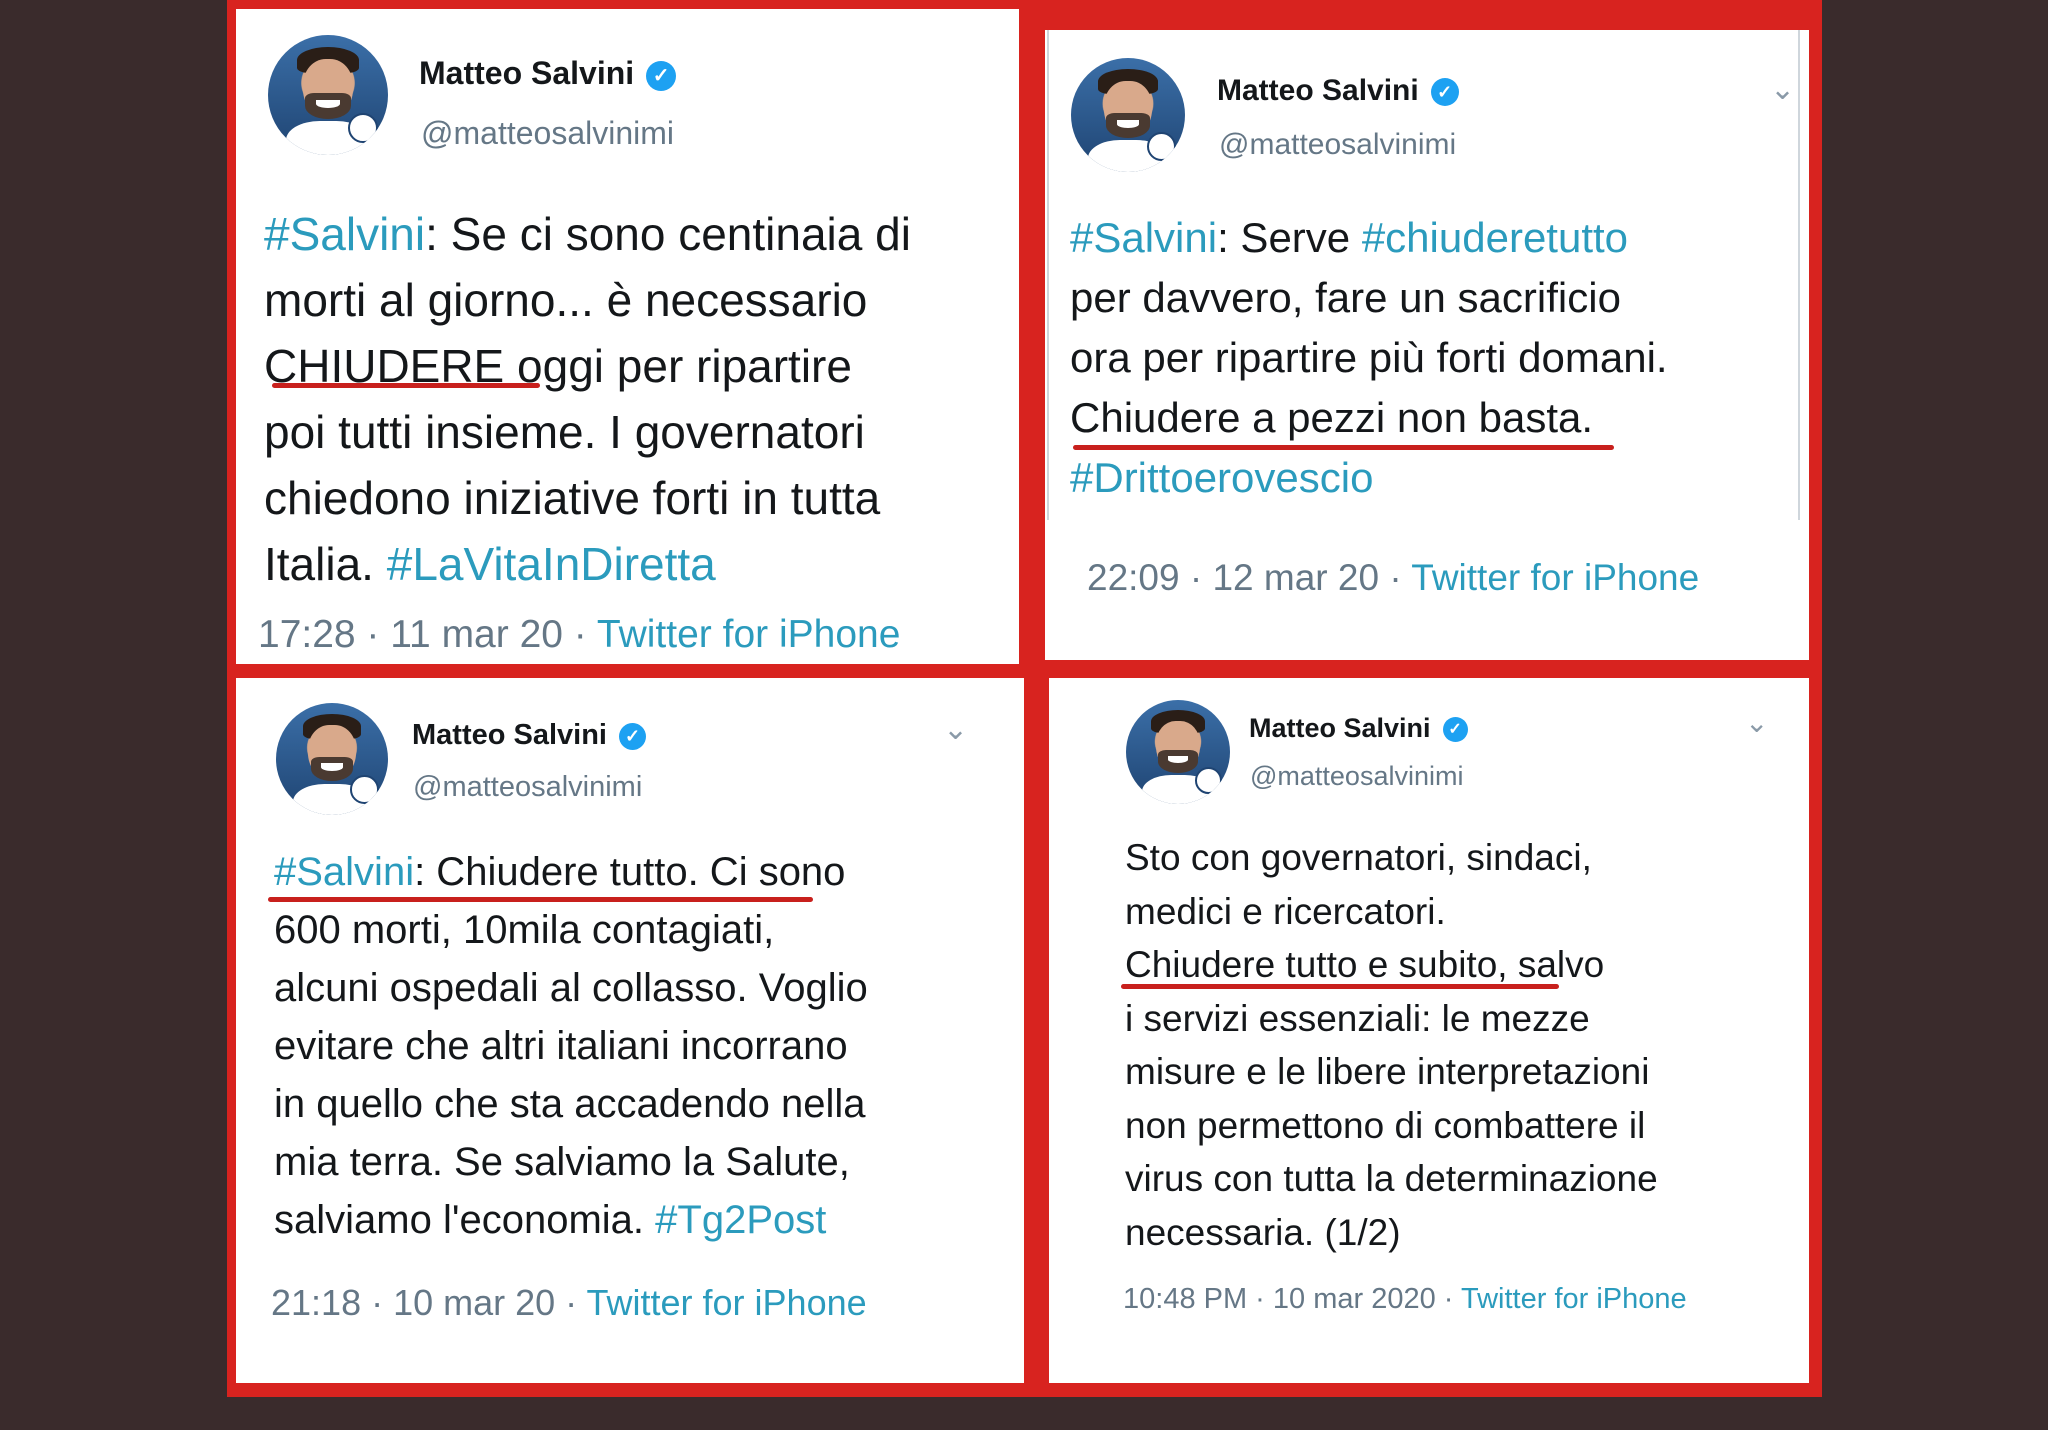  What do you see at coordinates (1289, 237) in the screenshot?
I see `tweet-text-segment: : Serve` at bounding box center [1289, 237].